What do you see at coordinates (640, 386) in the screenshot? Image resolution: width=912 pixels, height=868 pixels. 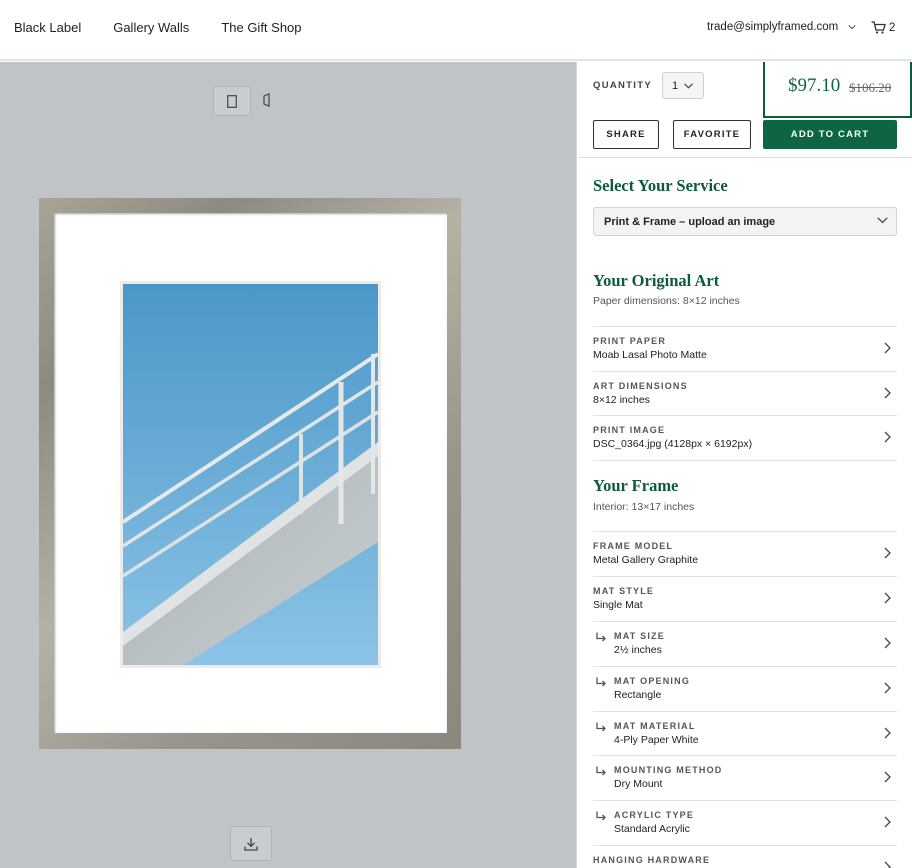 I see `option-label: ART DIMENSIONS` at bounding box center [640, 386].